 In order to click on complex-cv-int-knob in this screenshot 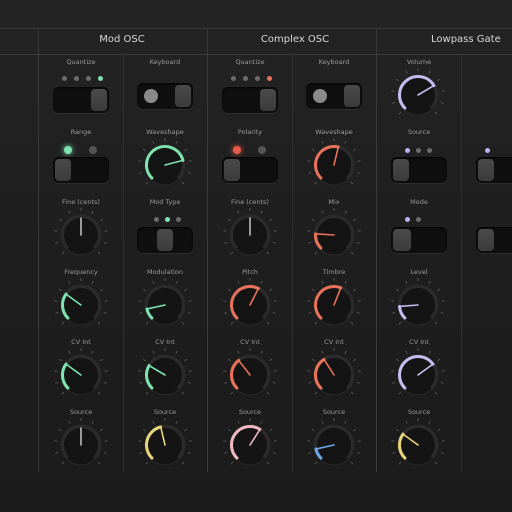, I will do `click(250, 375)`.